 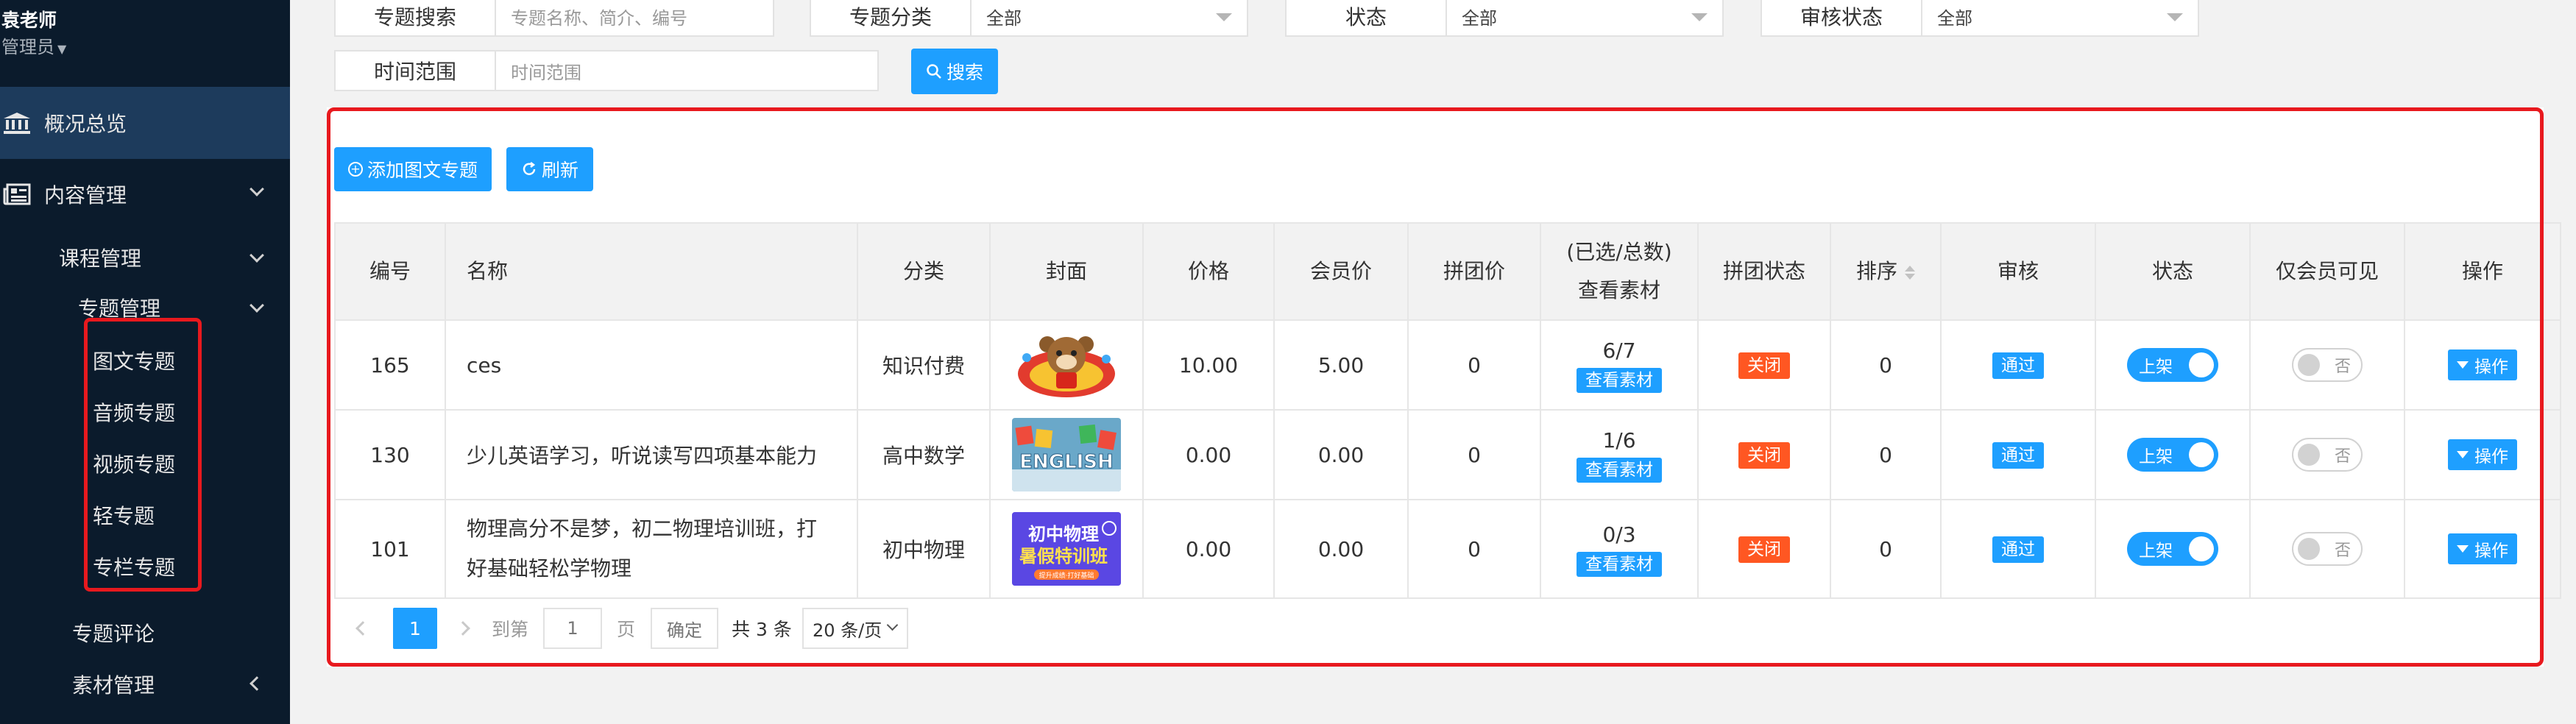 What do you see at coordinates (100, 258) in the screenshot?
I see `nav-course-label: 课程管理` at bounding box center [100, 258].